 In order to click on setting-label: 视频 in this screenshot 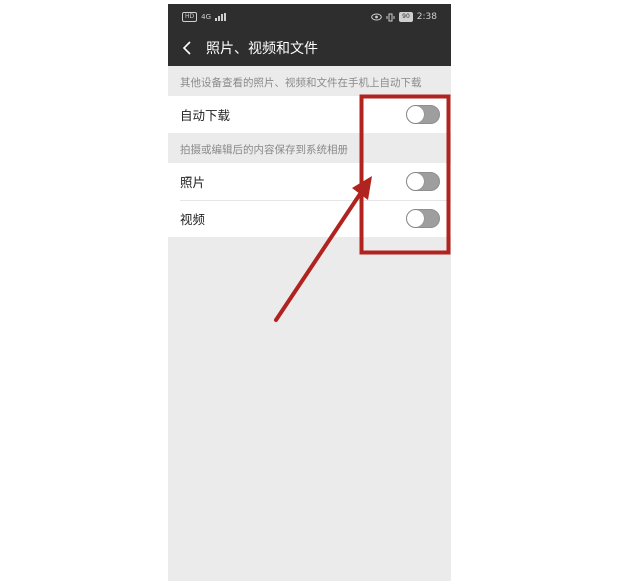, I will do `click(193, 219)`.